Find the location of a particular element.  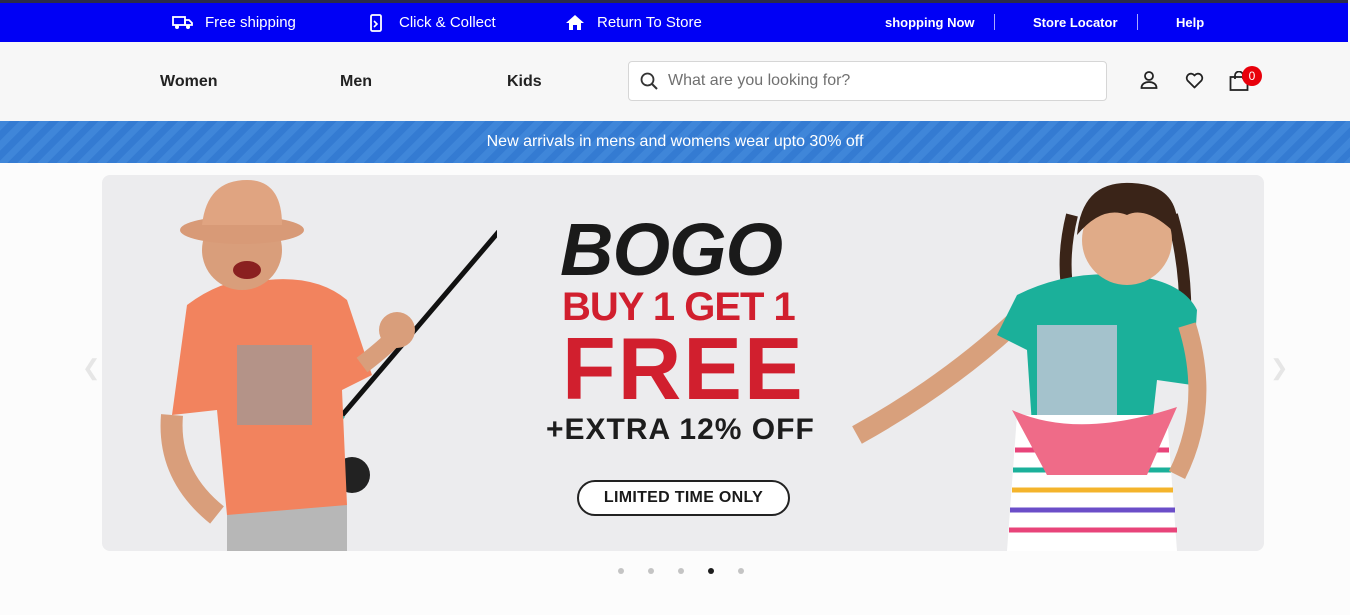

nav-men: Men is located at coordinates (356, 81).